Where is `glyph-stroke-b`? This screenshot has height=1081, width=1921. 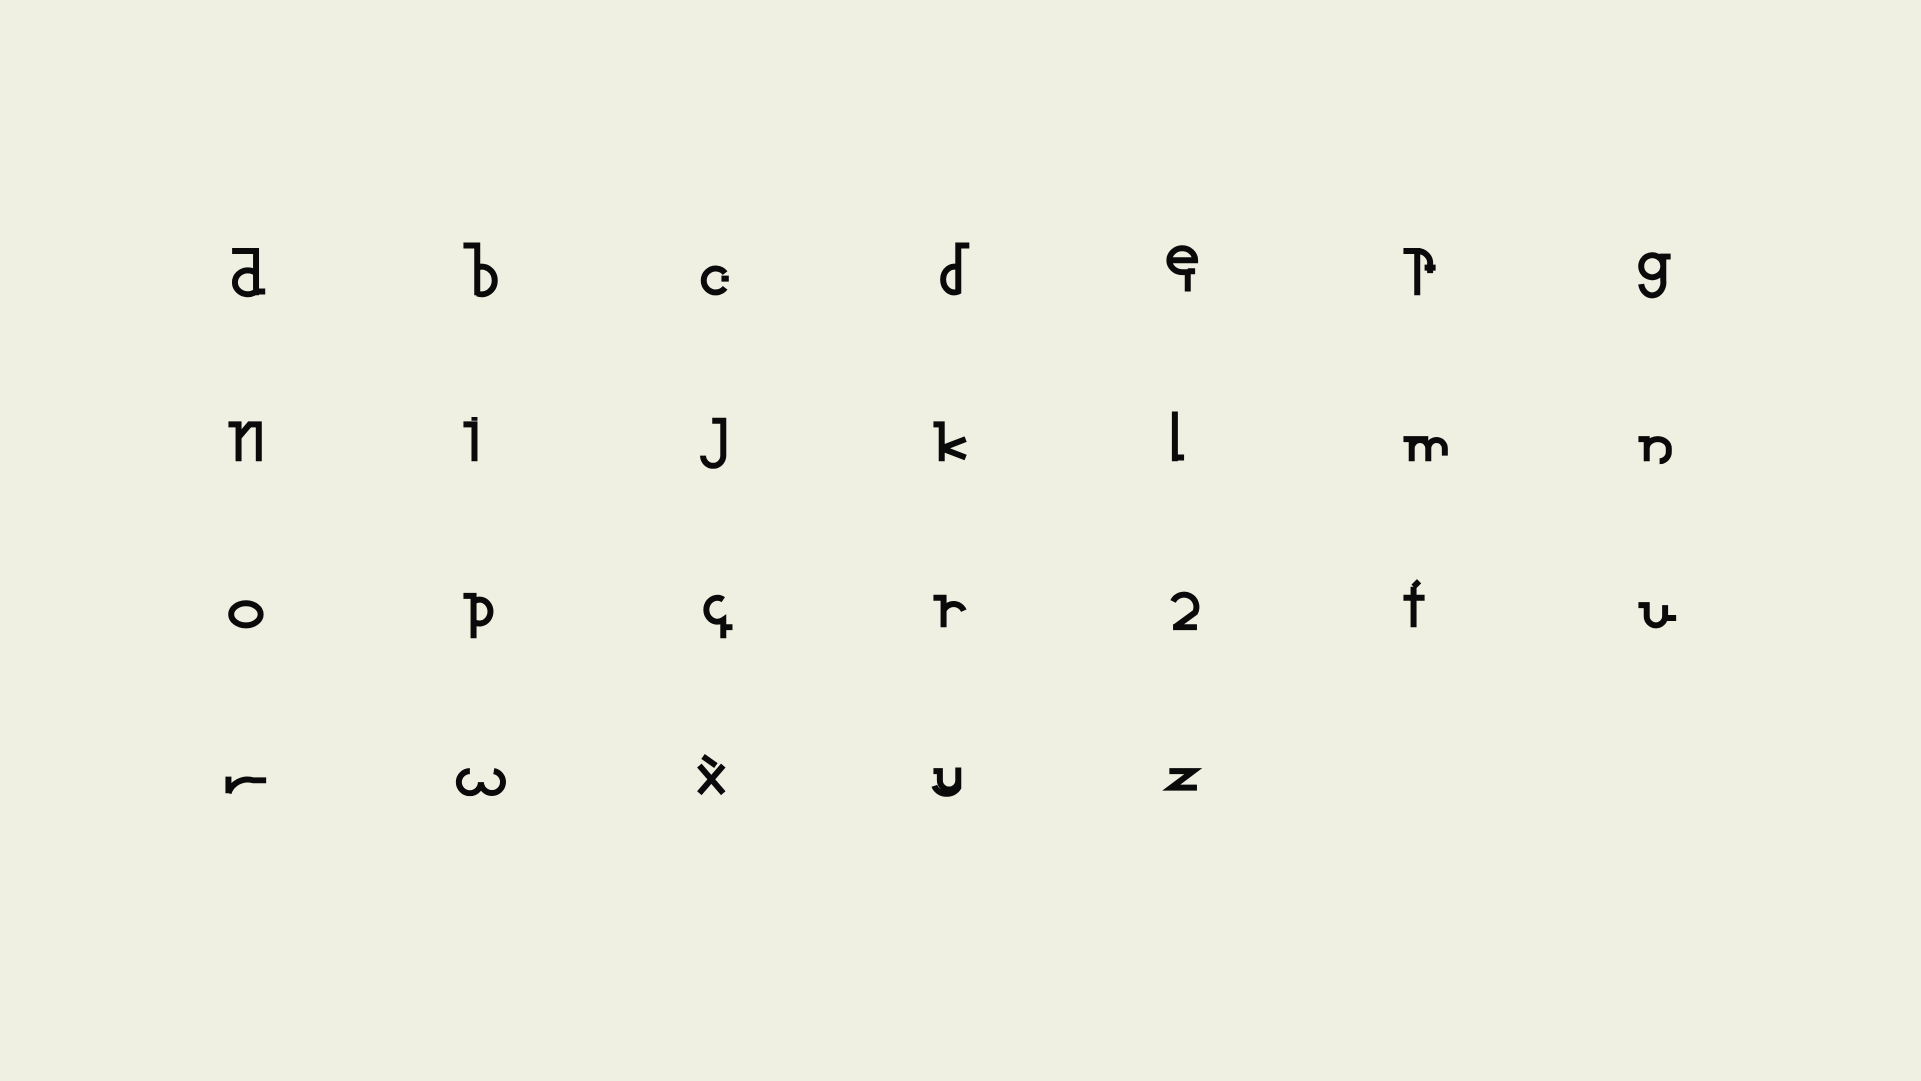
glyph-stroke-b is located at coordinates (481, 270).